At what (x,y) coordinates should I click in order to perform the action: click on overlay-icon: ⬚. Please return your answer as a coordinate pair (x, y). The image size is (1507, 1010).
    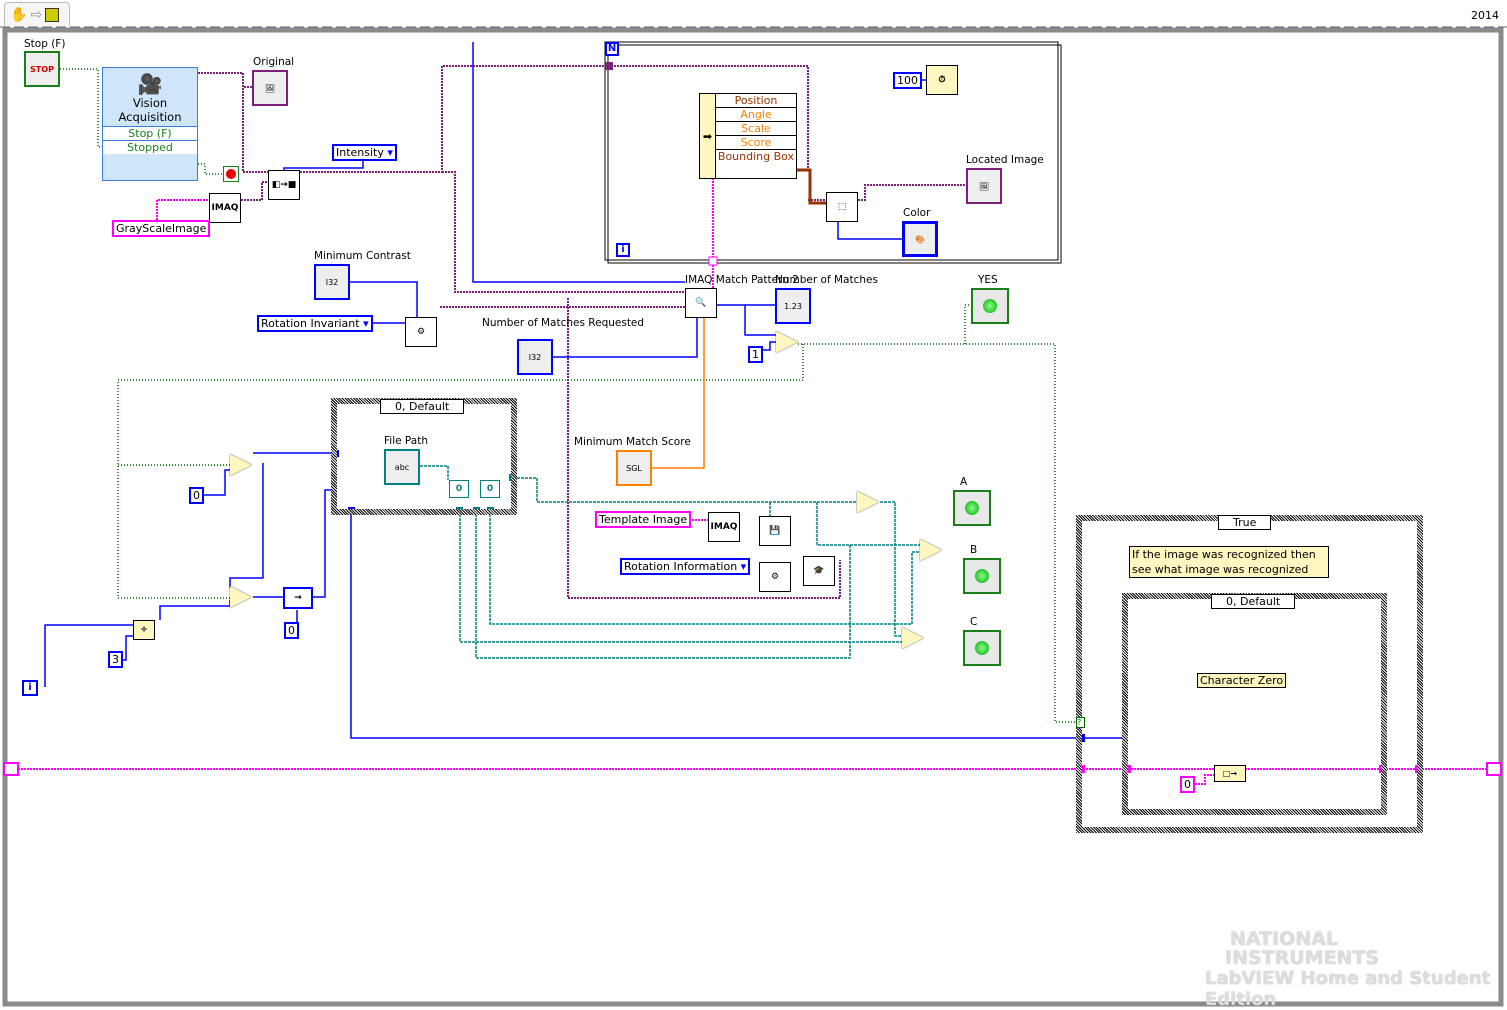
    Looking at the image, I should click on (842, 207).